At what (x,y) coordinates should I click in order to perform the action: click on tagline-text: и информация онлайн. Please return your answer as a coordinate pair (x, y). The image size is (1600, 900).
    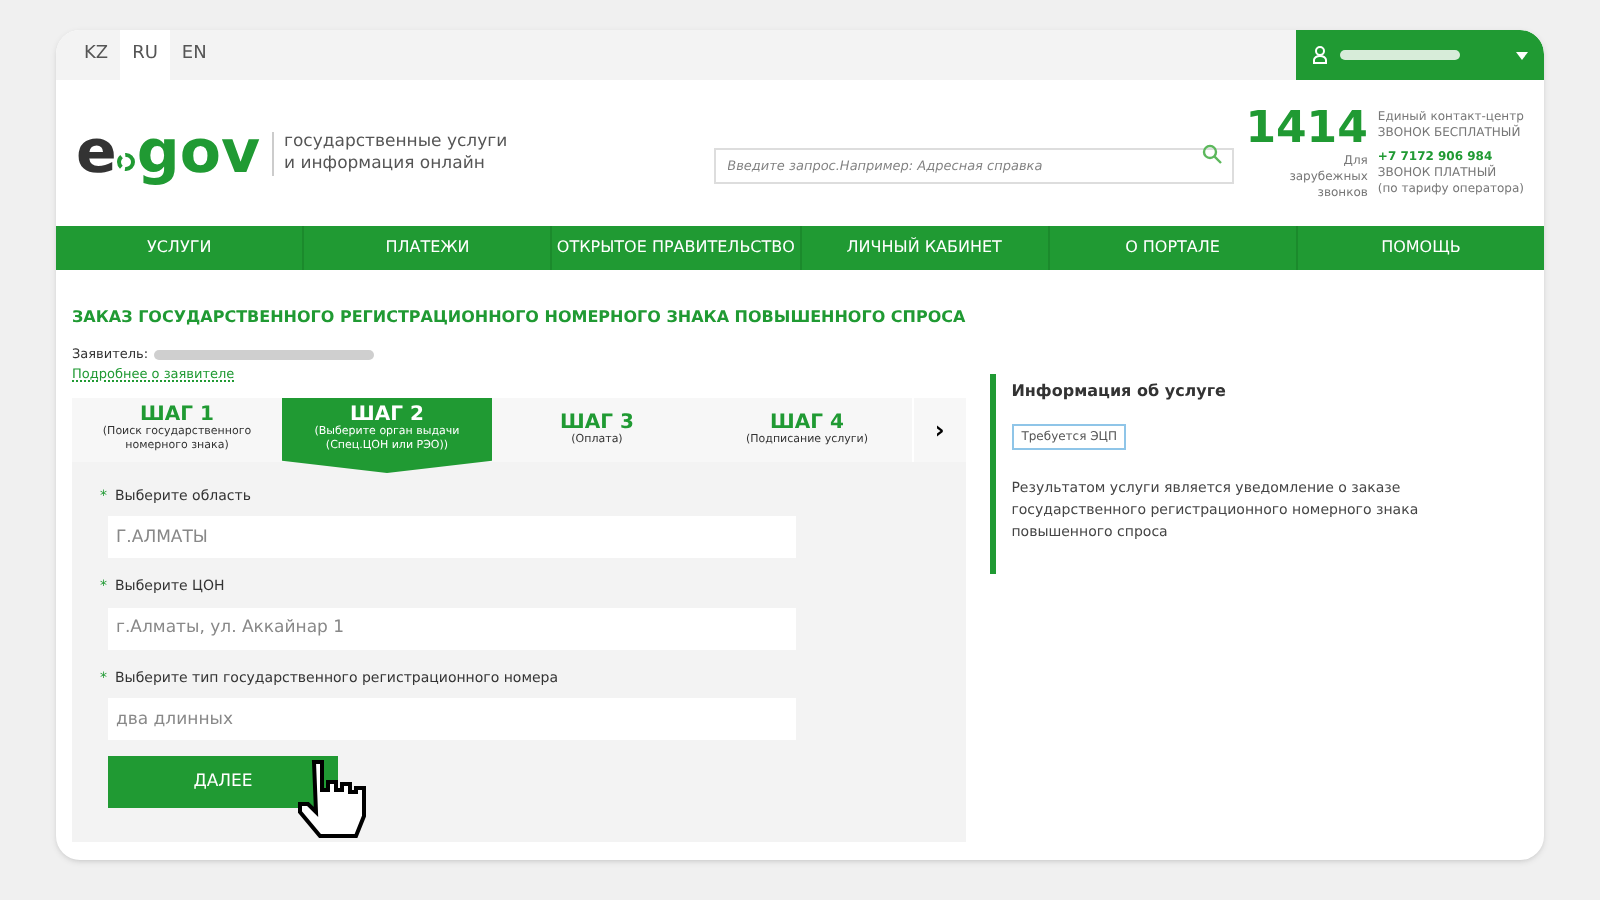
    Looking at the image, I should click on (385, 164).